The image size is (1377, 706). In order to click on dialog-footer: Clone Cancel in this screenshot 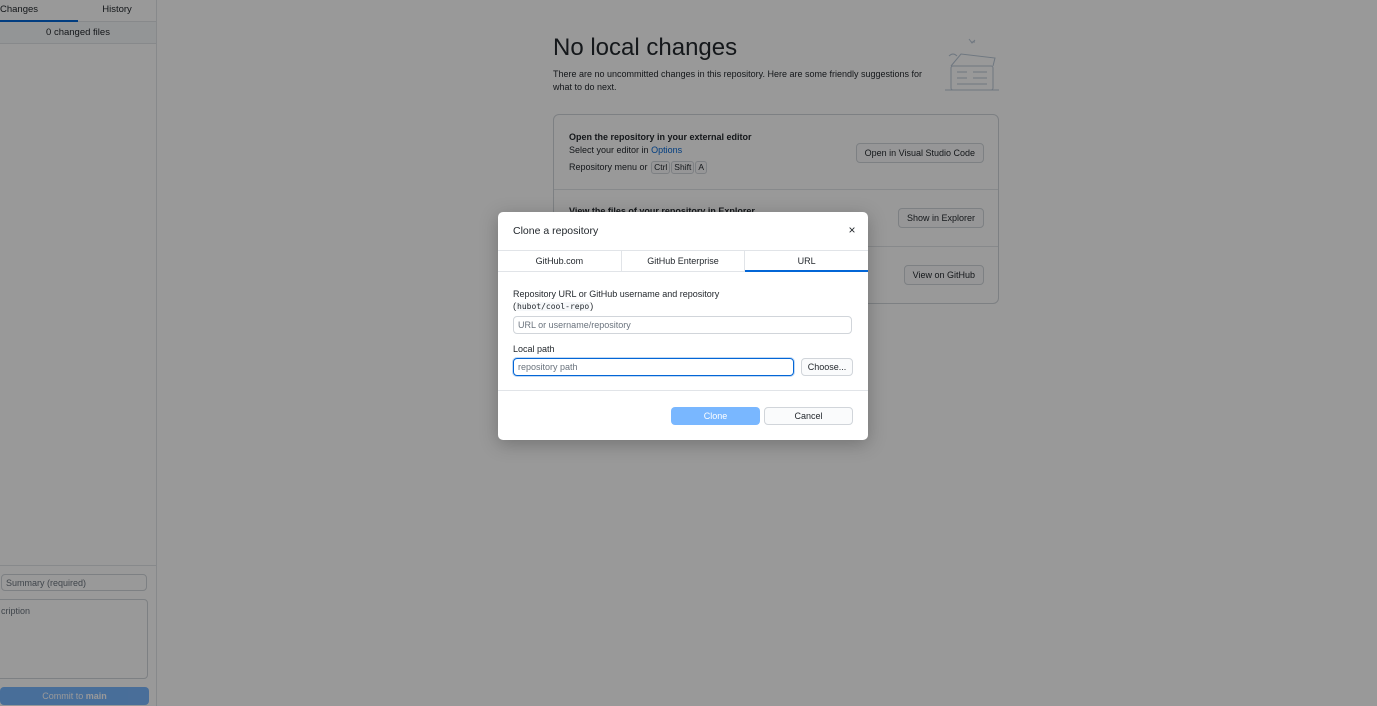, I will do `click(683, 415)`.